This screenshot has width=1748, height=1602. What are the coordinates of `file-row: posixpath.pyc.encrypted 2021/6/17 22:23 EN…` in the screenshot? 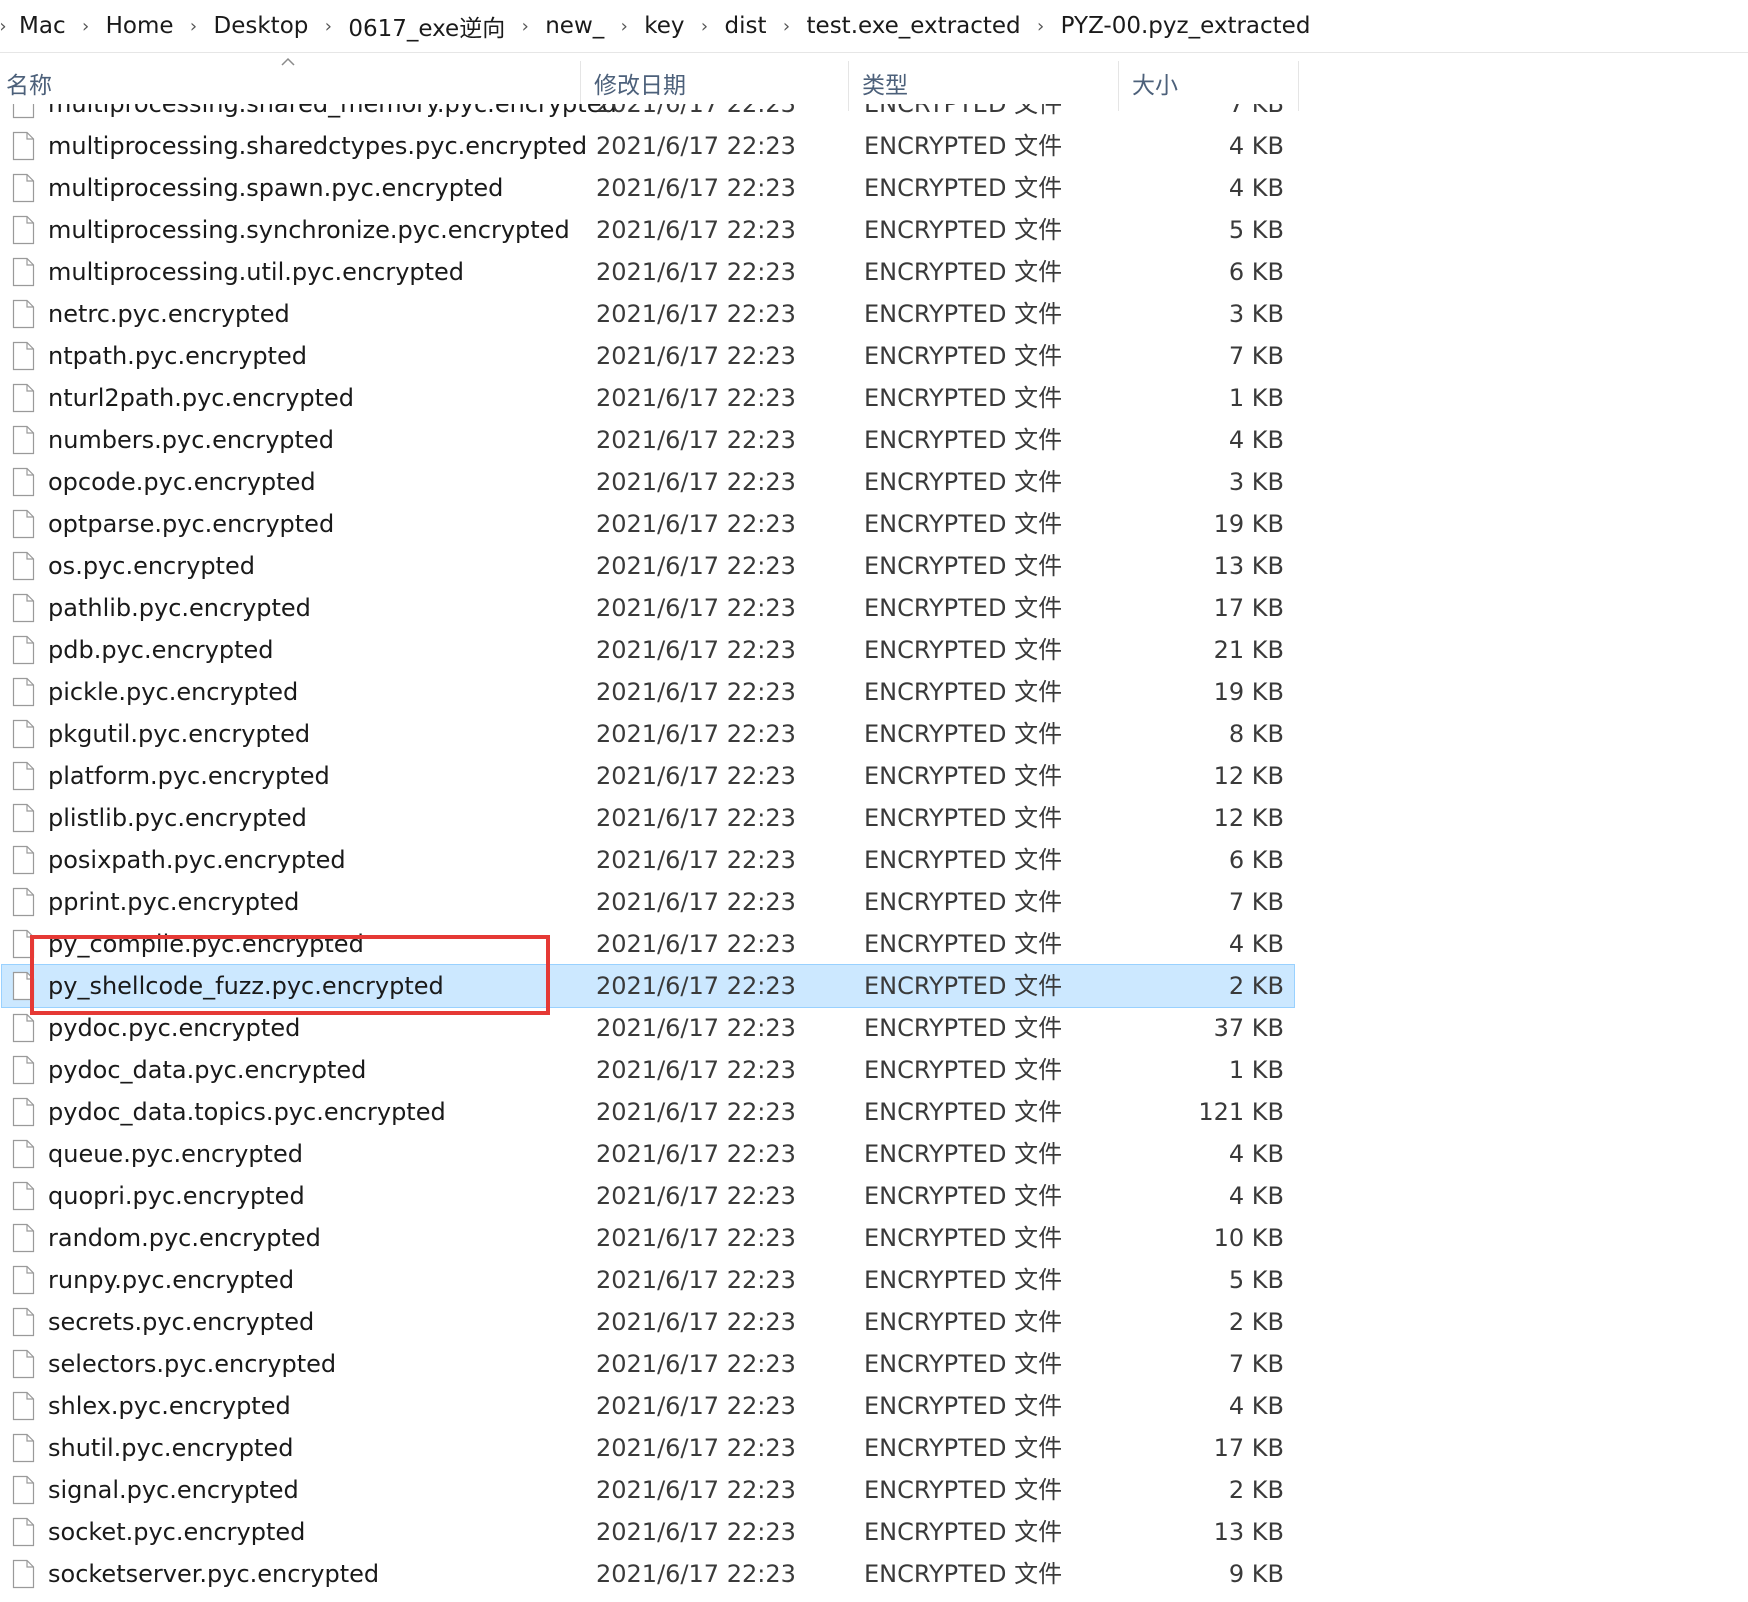 It's located at (648, 860).